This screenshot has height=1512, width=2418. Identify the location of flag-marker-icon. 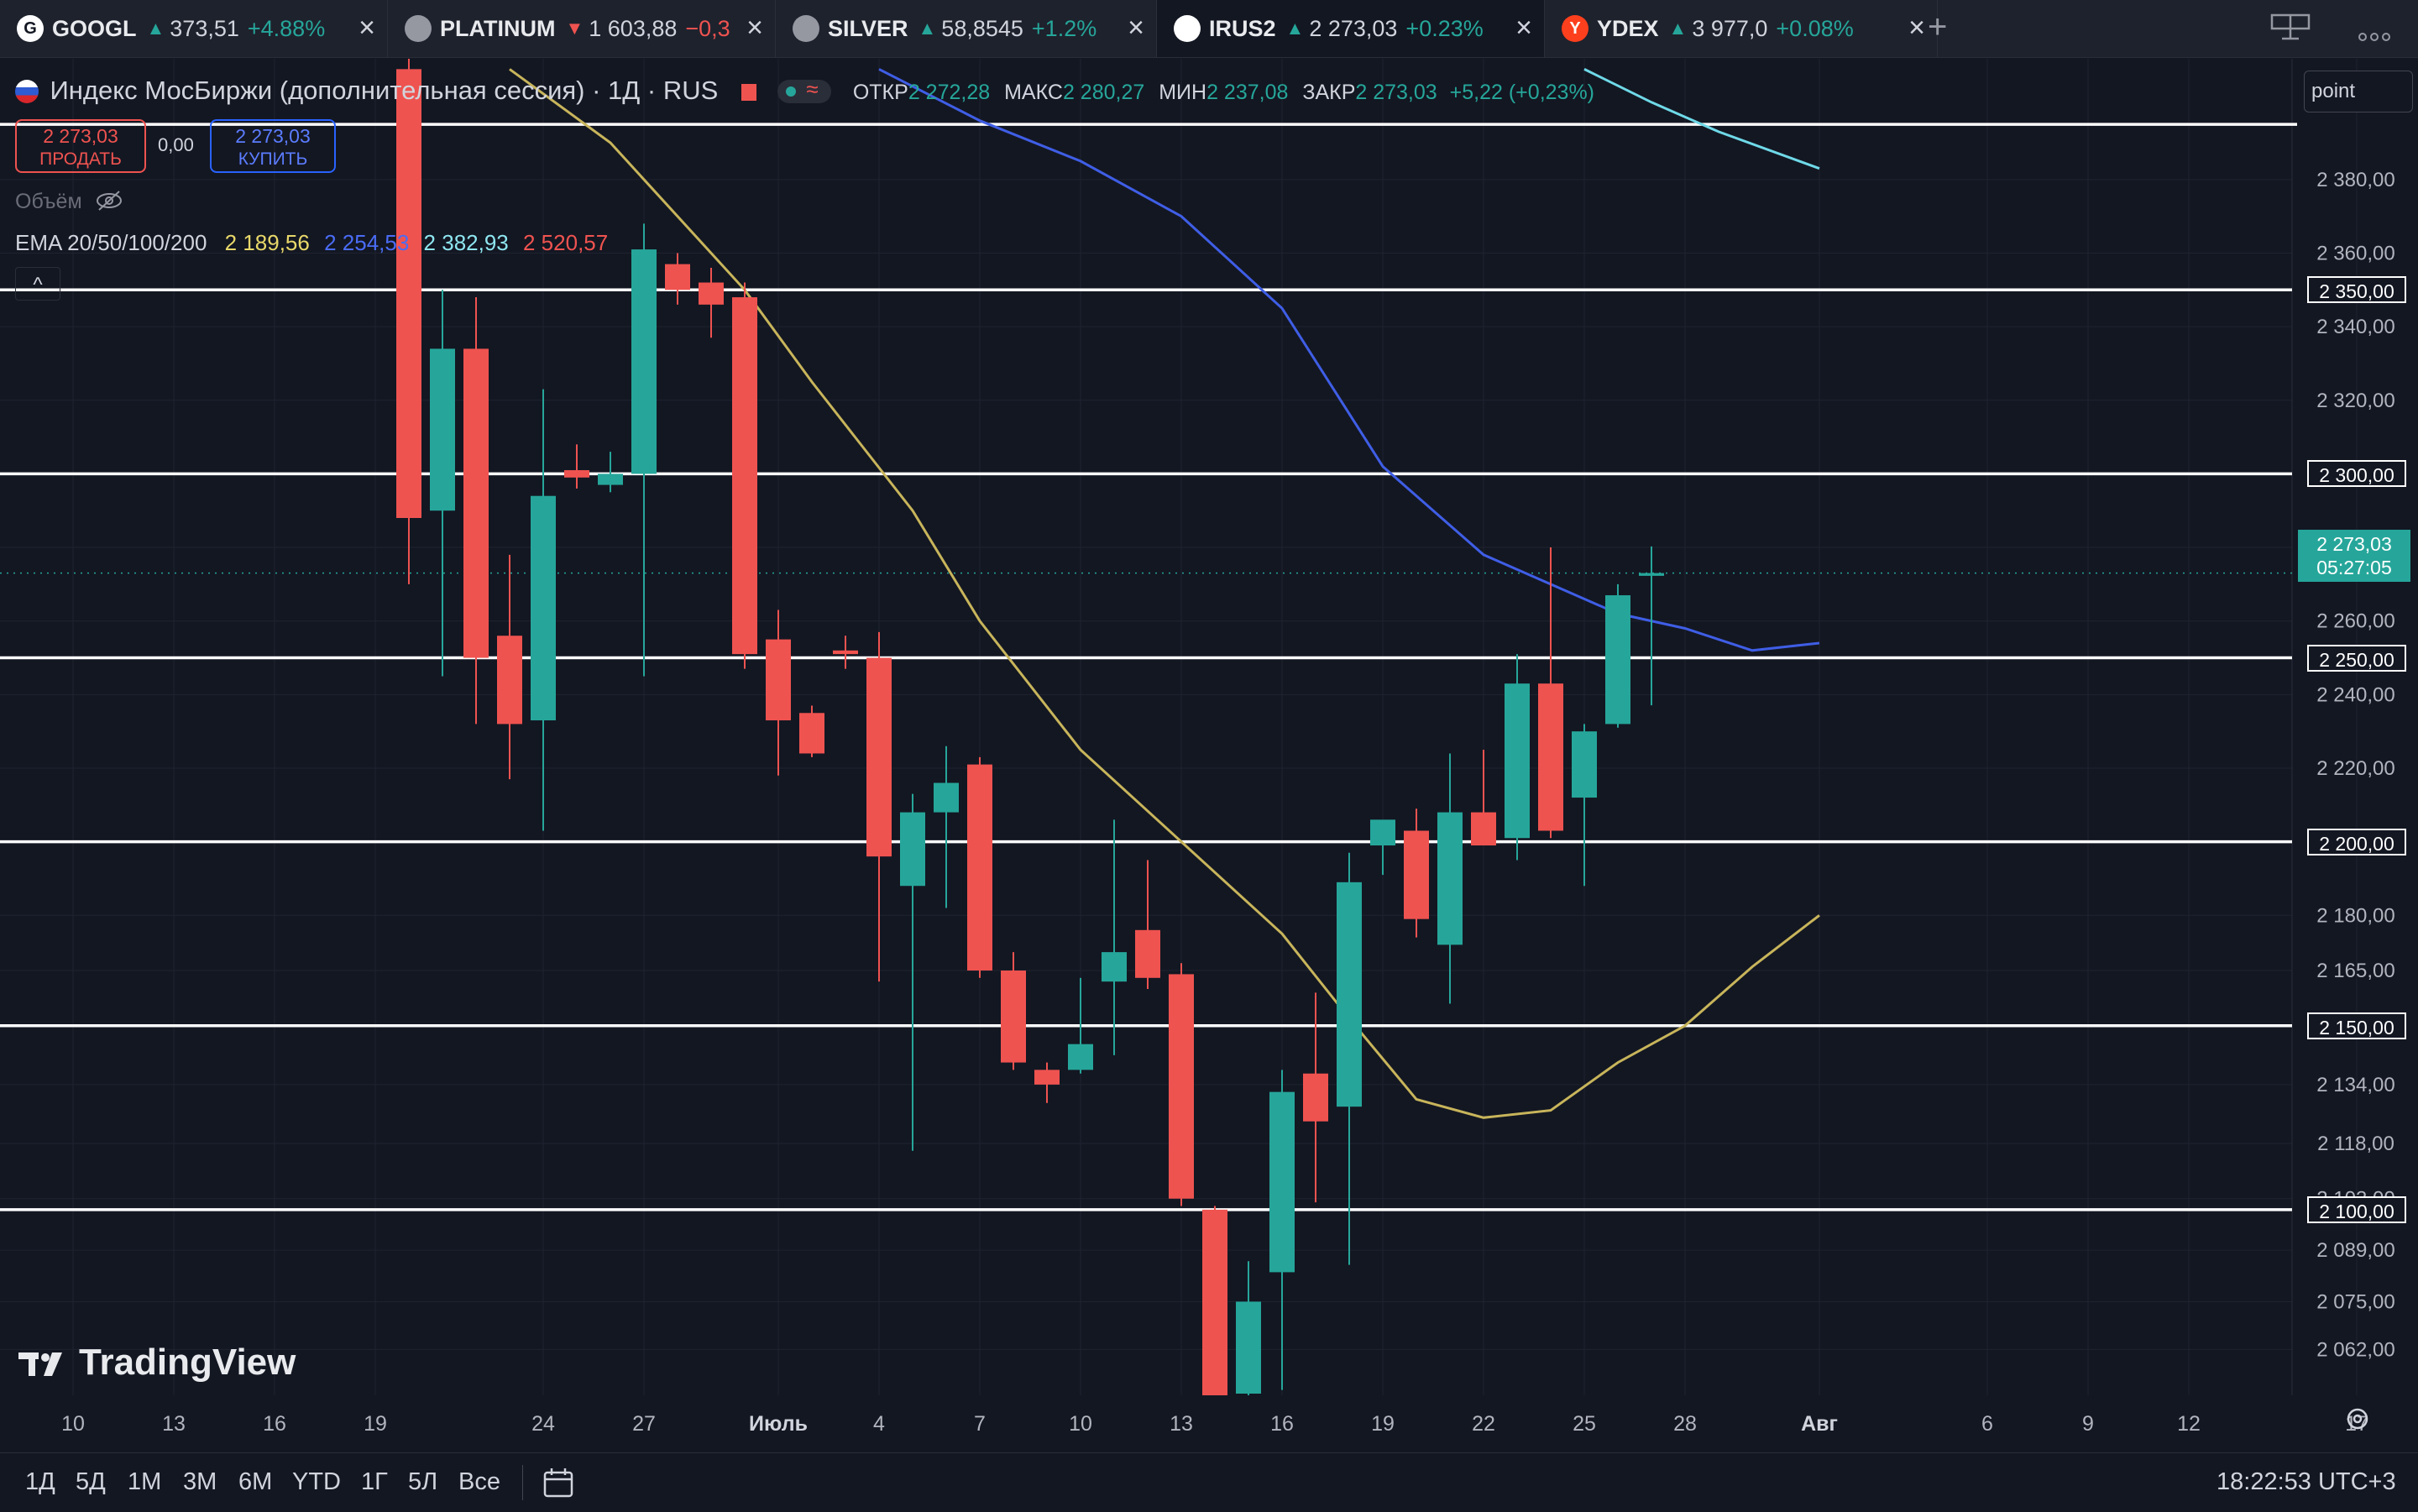
(748, 92).